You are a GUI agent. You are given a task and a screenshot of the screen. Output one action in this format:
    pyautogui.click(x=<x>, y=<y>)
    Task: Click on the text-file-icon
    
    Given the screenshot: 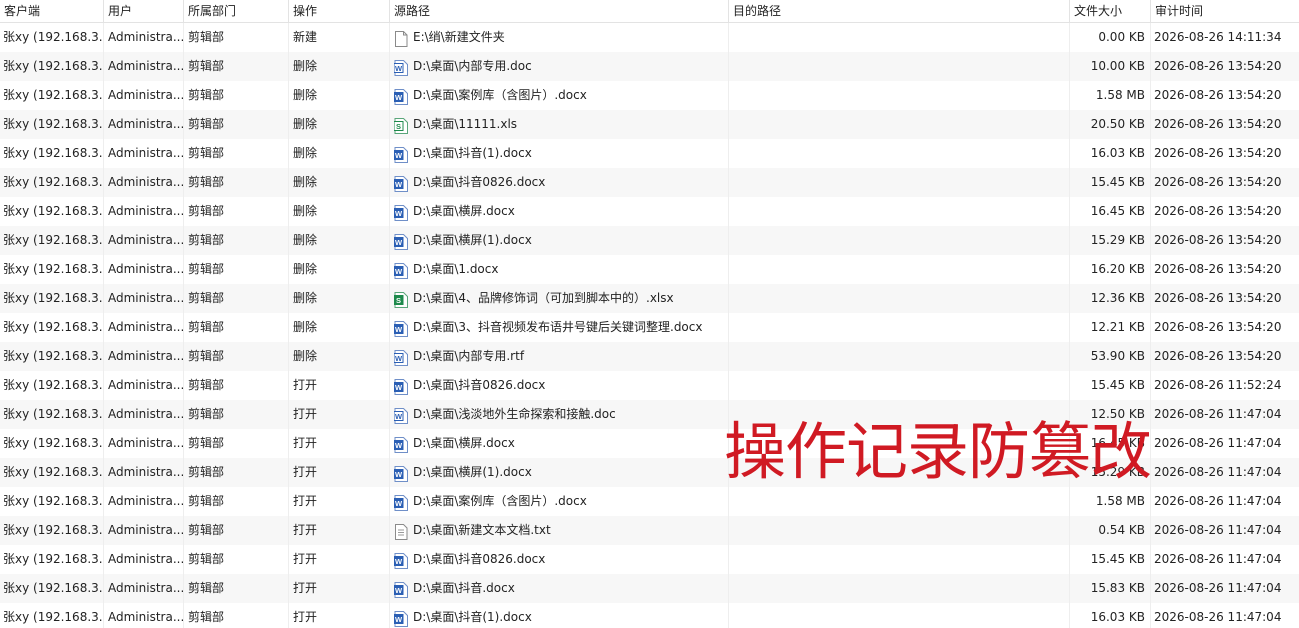 What is the action you would take?
    pyautogui.click(x=401, y=531)
    